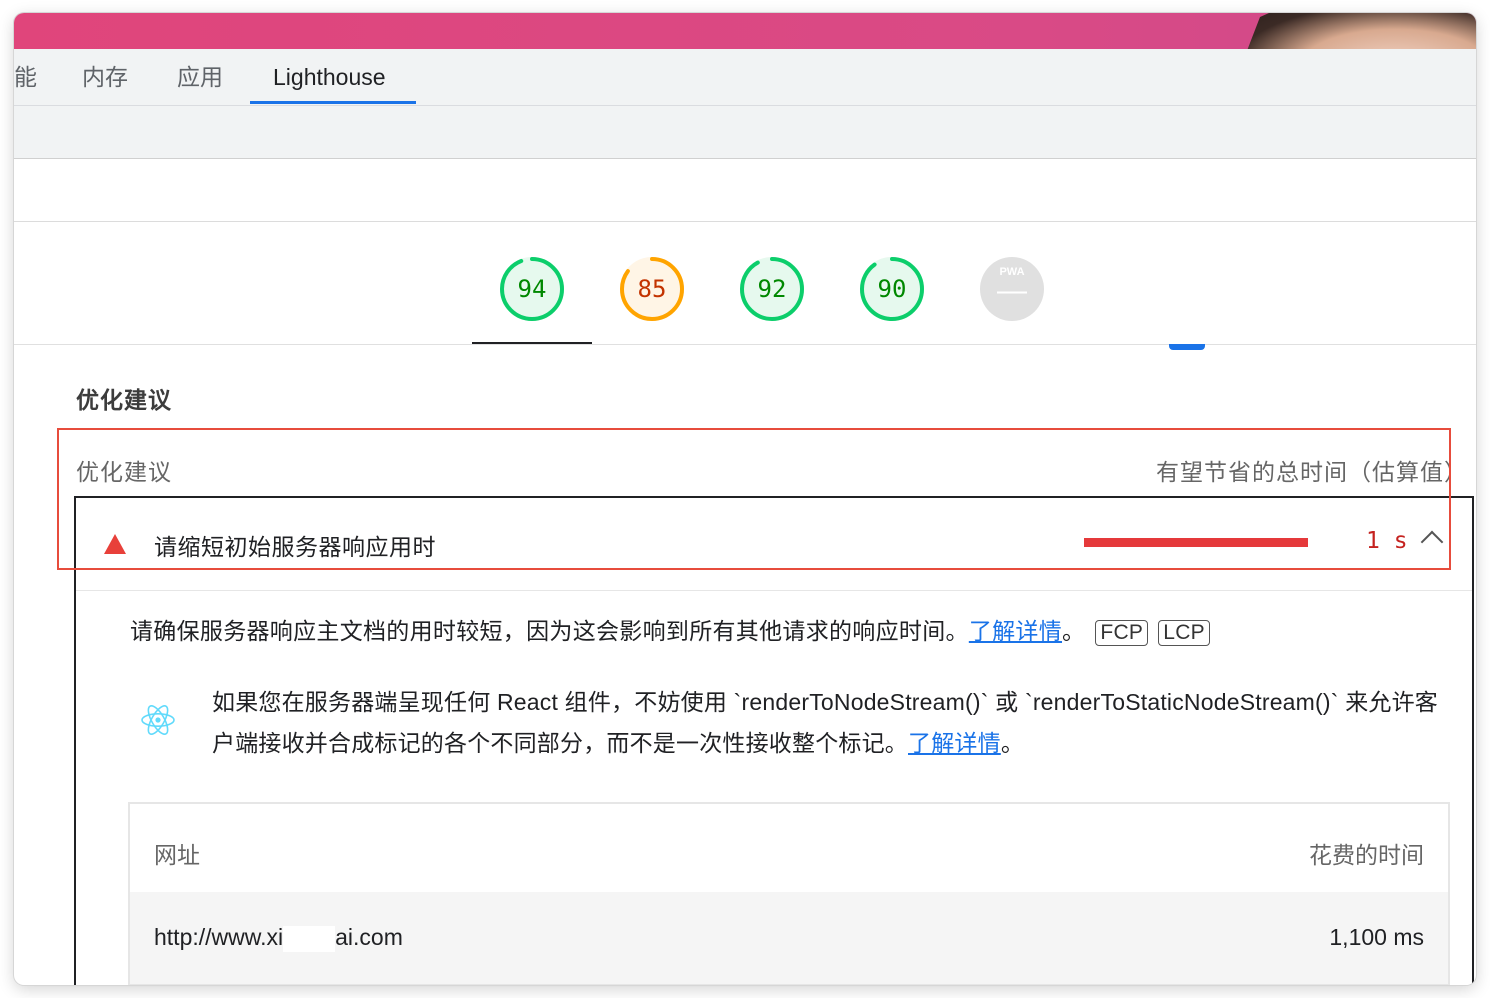 Image resolution: width=1490 pixels, height=998 pixels. What do you see at coordinates (333, 102) in the screenshot?
I see `active-tab-indicator` at bounding box center [333, 102].